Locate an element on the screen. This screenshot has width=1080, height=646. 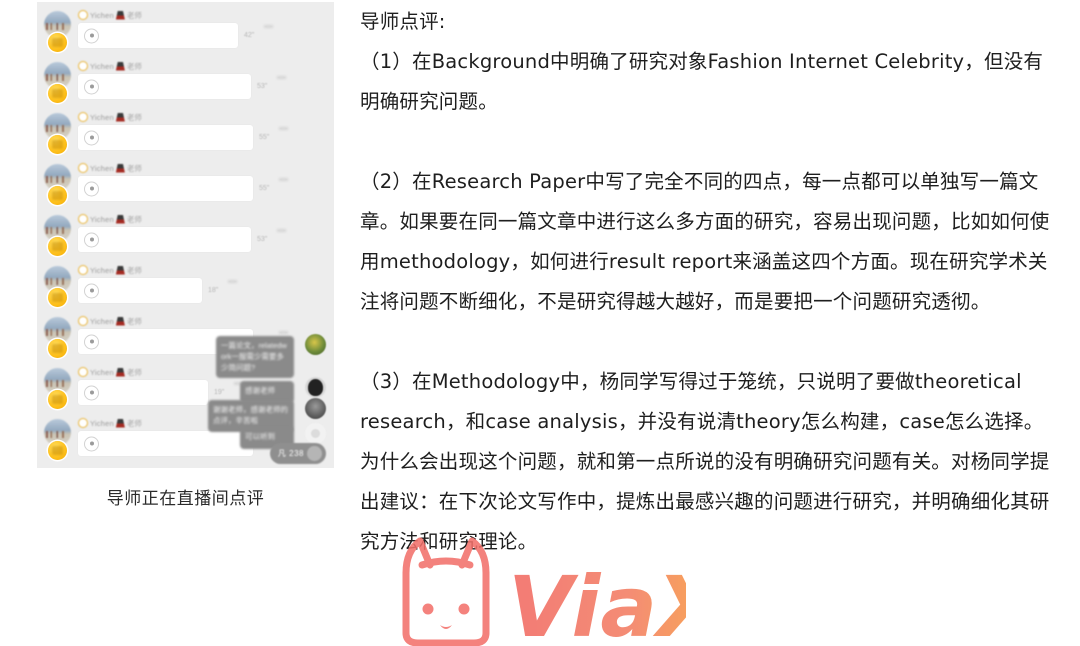
chat-caption: 导师正在直播间点评 is located at coordinates (185, 499).